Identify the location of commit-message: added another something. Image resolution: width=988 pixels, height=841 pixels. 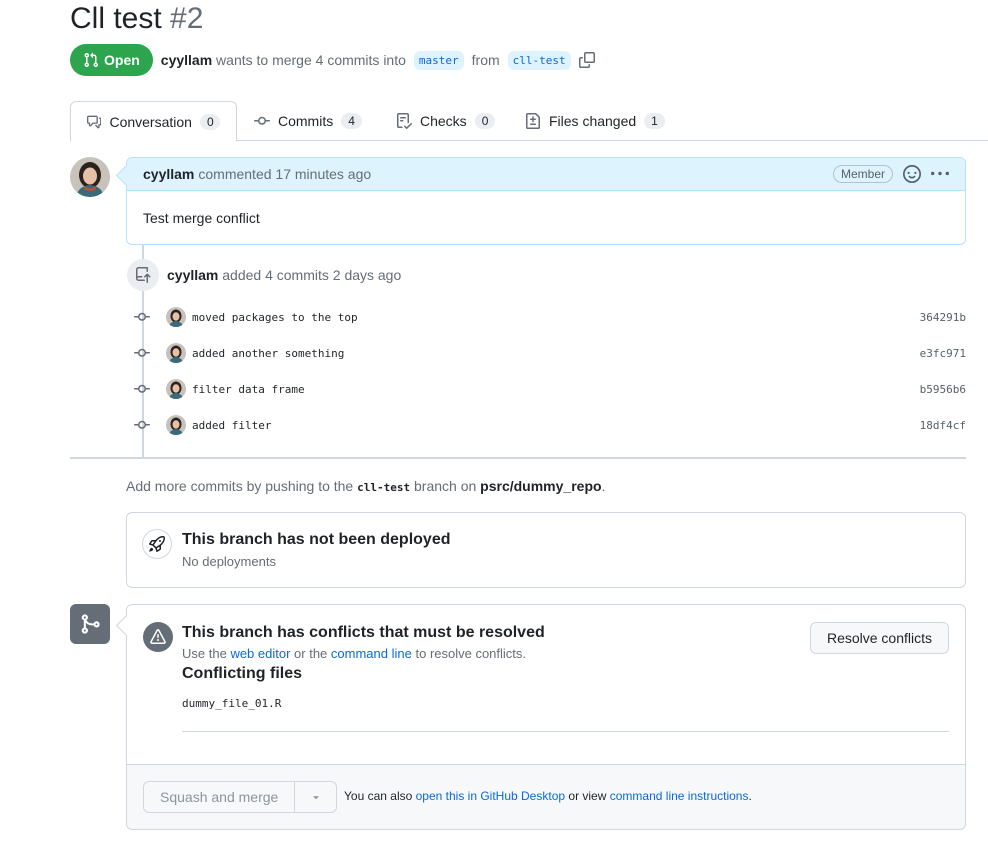
(268, 353).